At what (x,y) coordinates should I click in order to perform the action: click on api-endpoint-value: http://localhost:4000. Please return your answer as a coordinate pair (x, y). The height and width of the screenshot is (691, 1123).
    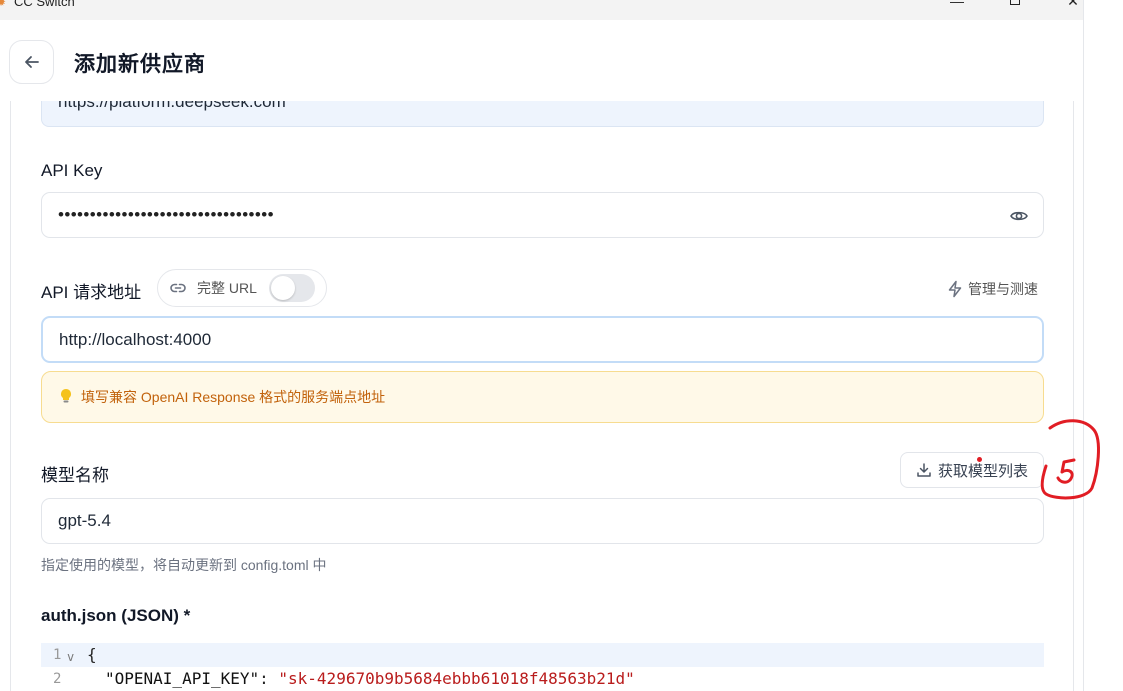
    Looking at the image, I should click on (135, 339).